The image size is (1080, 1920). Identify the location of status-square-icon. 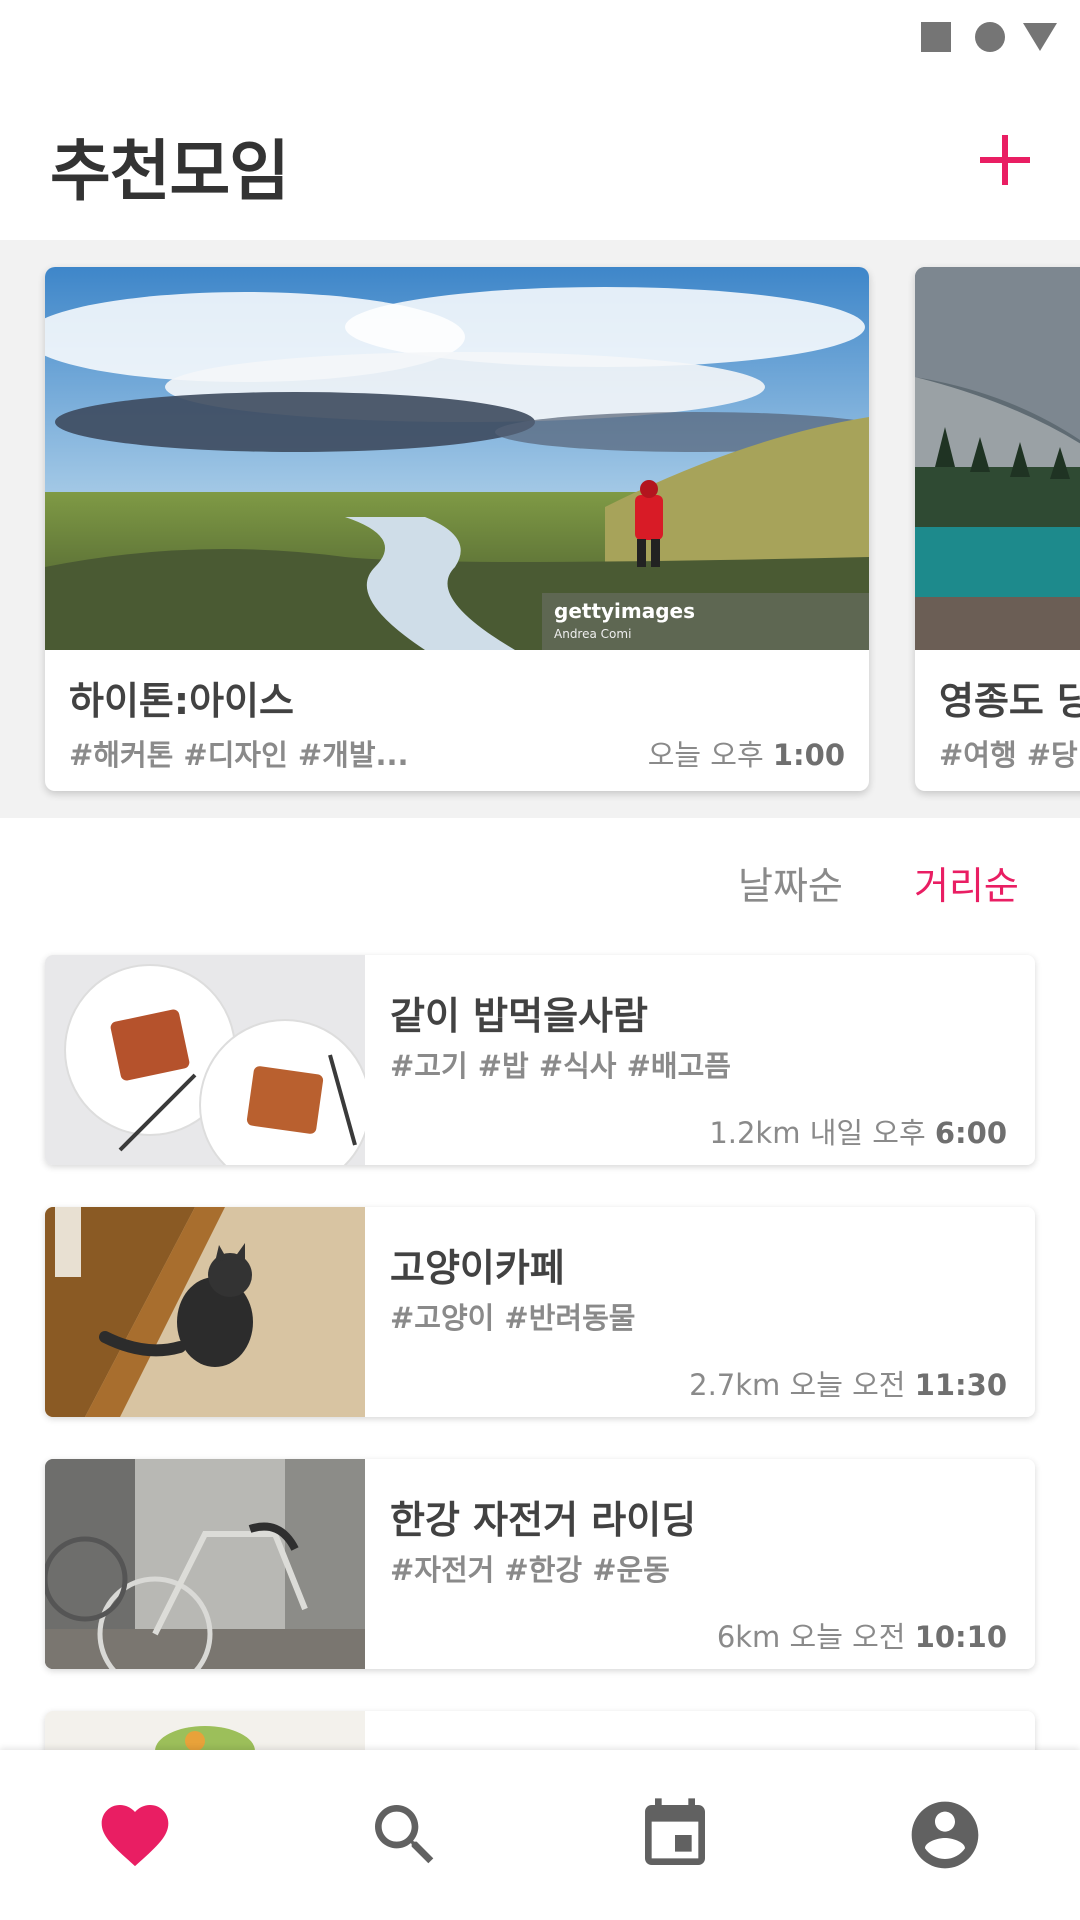
(936, 37).